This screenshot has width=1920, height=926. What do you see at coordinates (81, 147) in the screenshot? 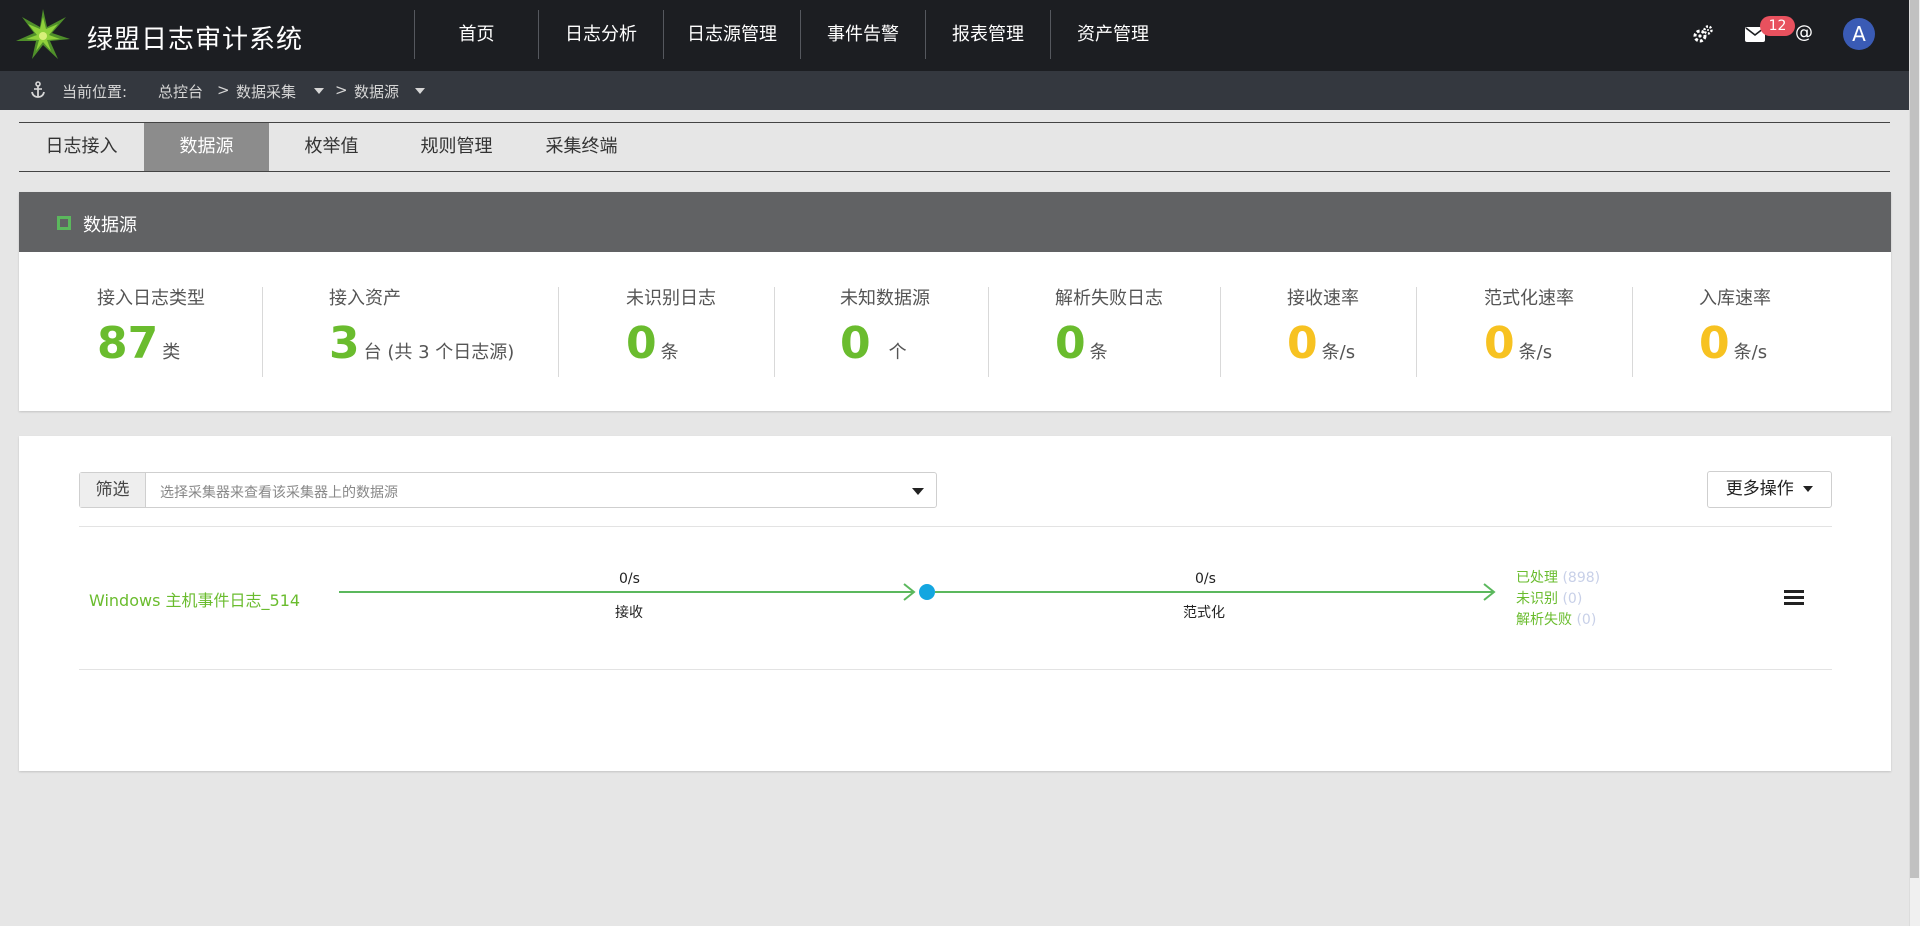
I see `tab-log-access: 日志接入` at bounding box center [81, 147].